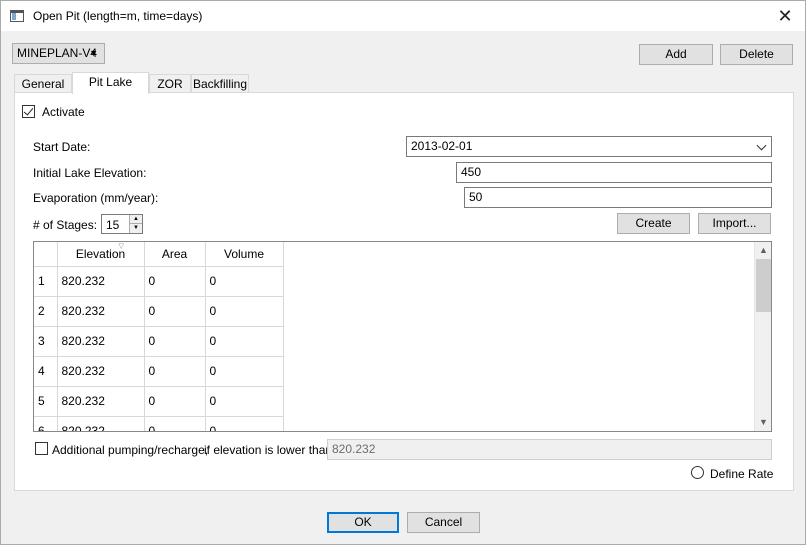 Image resolution: width=806 pixels, height=545 pixels. What do you see at coordinates (174, 254) in the screenshot?
I see `column-header-area: Area` at bounding box center [174, 254].